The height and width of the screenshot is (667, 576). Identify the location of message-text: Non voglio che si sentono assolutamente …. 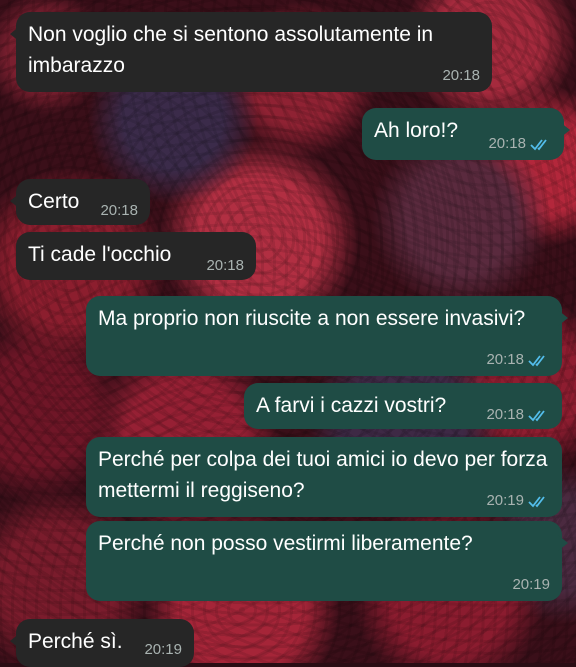
(231, 50).